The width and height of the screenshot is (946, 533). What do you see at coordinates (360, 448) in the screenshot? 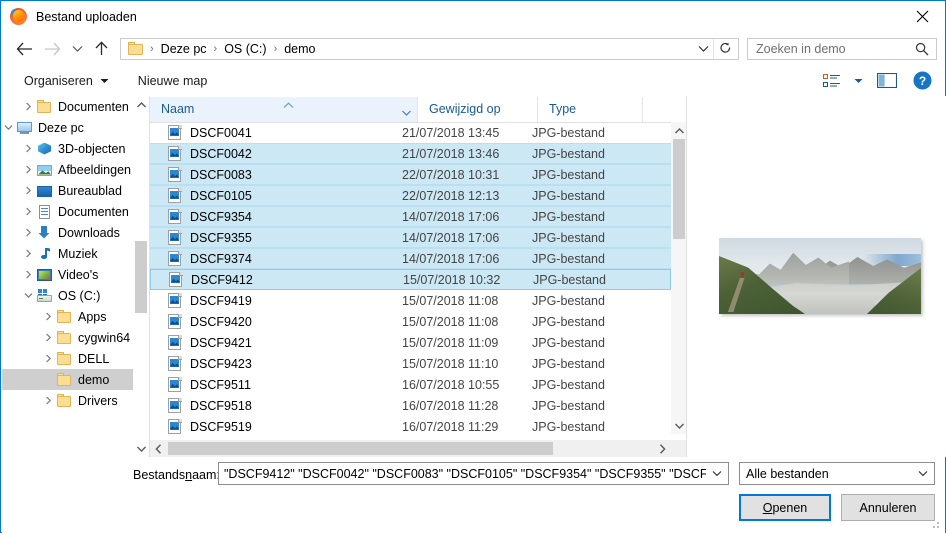
I see `horizontal-scrollbar-thumb` at bounding box center [360, 448].